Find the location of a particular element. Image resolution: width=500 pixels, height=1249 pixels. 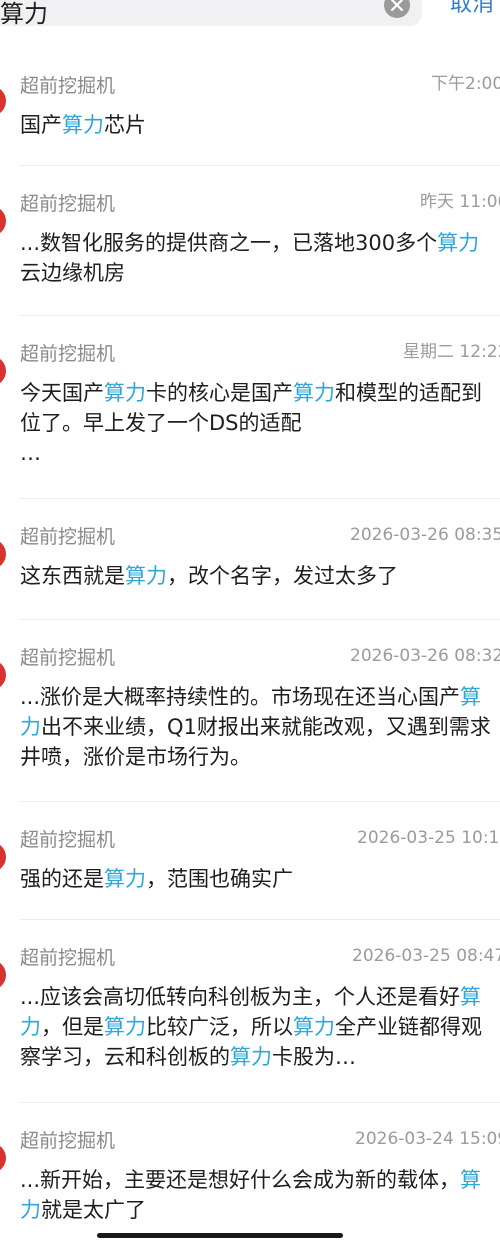

snippet-text: 今天国产 is located at coordinates (62, 393).